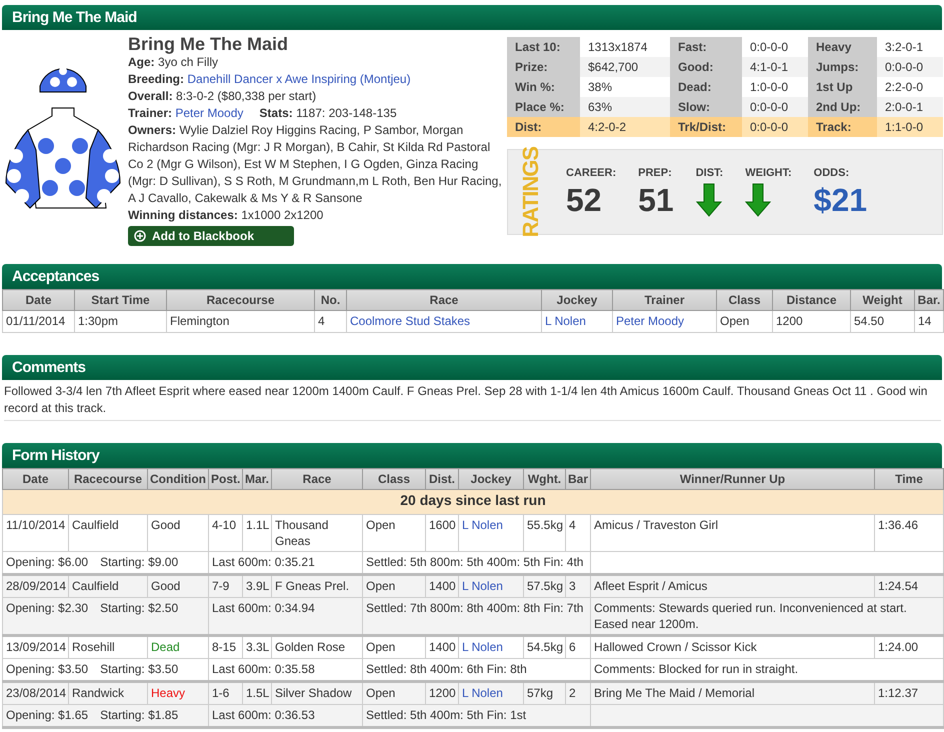 The height and width of the screenshot is (732, 944). What do you see at coordinates (257, 533) in the screenshot?
I see `table-cell: 1.1L` at bounding box center [257, 533].